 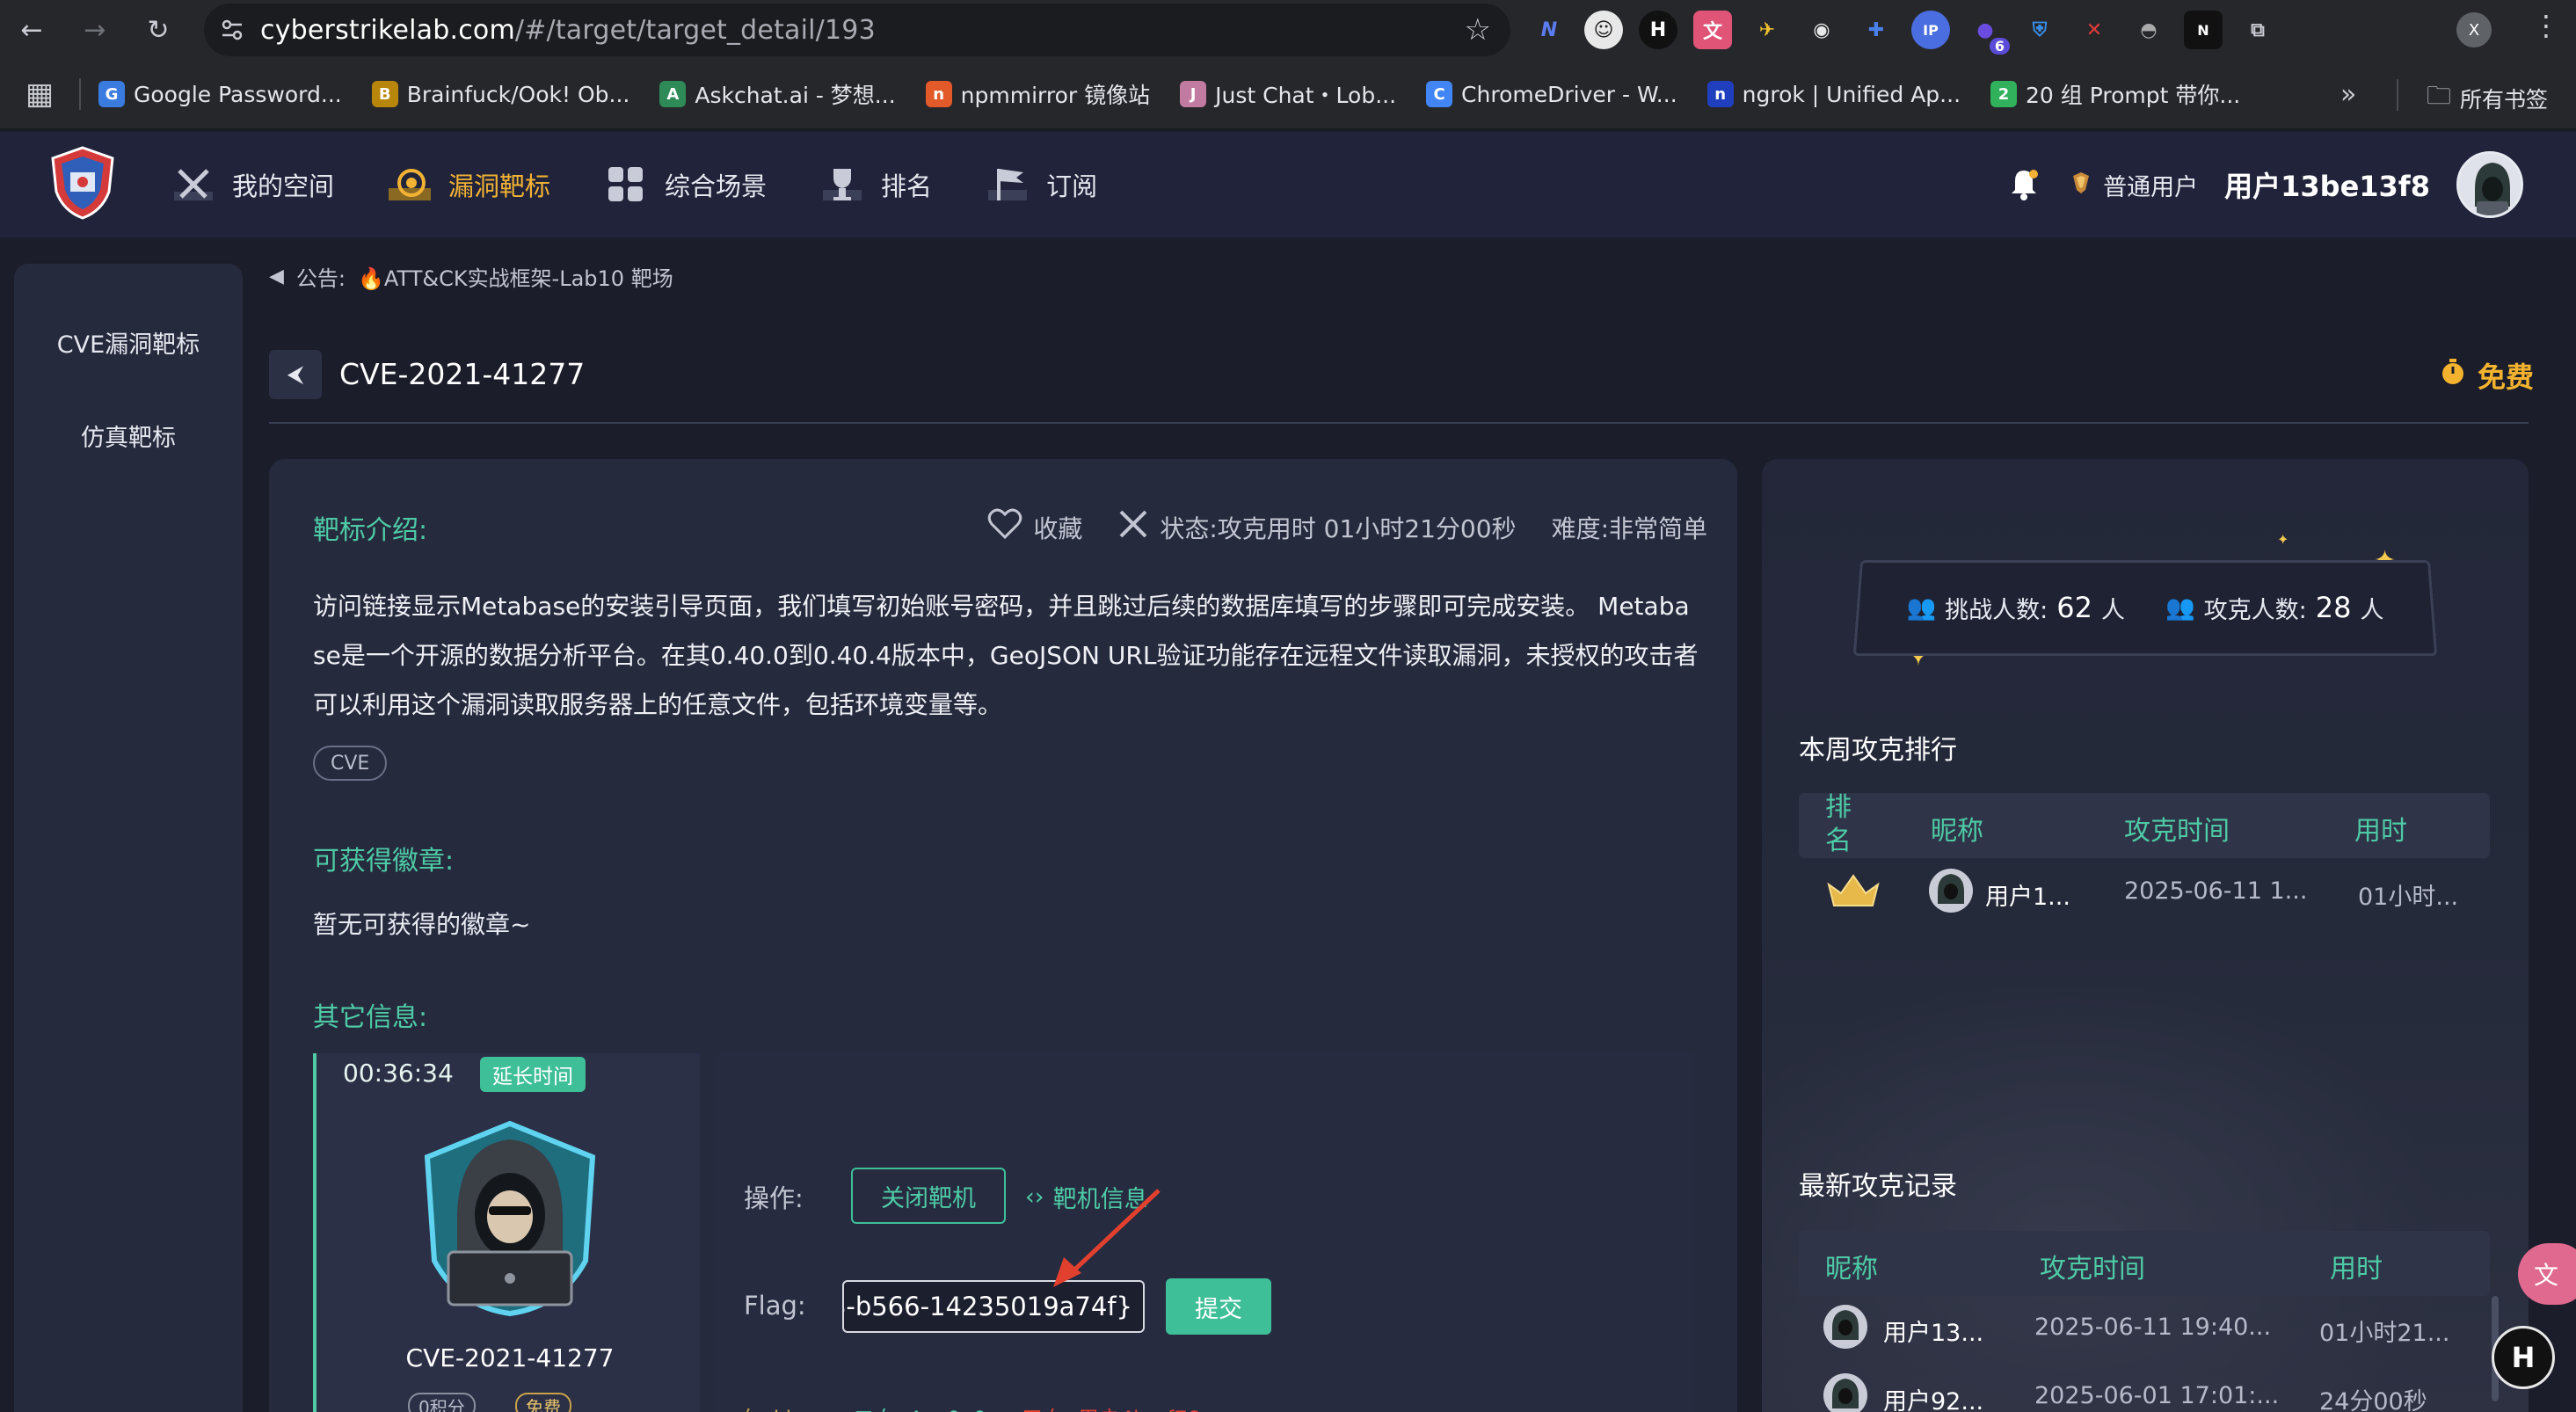 What do you see at coordinates (499, 186) in the screenshot?
I see `nav-vuln-targets-label: 漏洞靶标` at bounding box center [499, 186].